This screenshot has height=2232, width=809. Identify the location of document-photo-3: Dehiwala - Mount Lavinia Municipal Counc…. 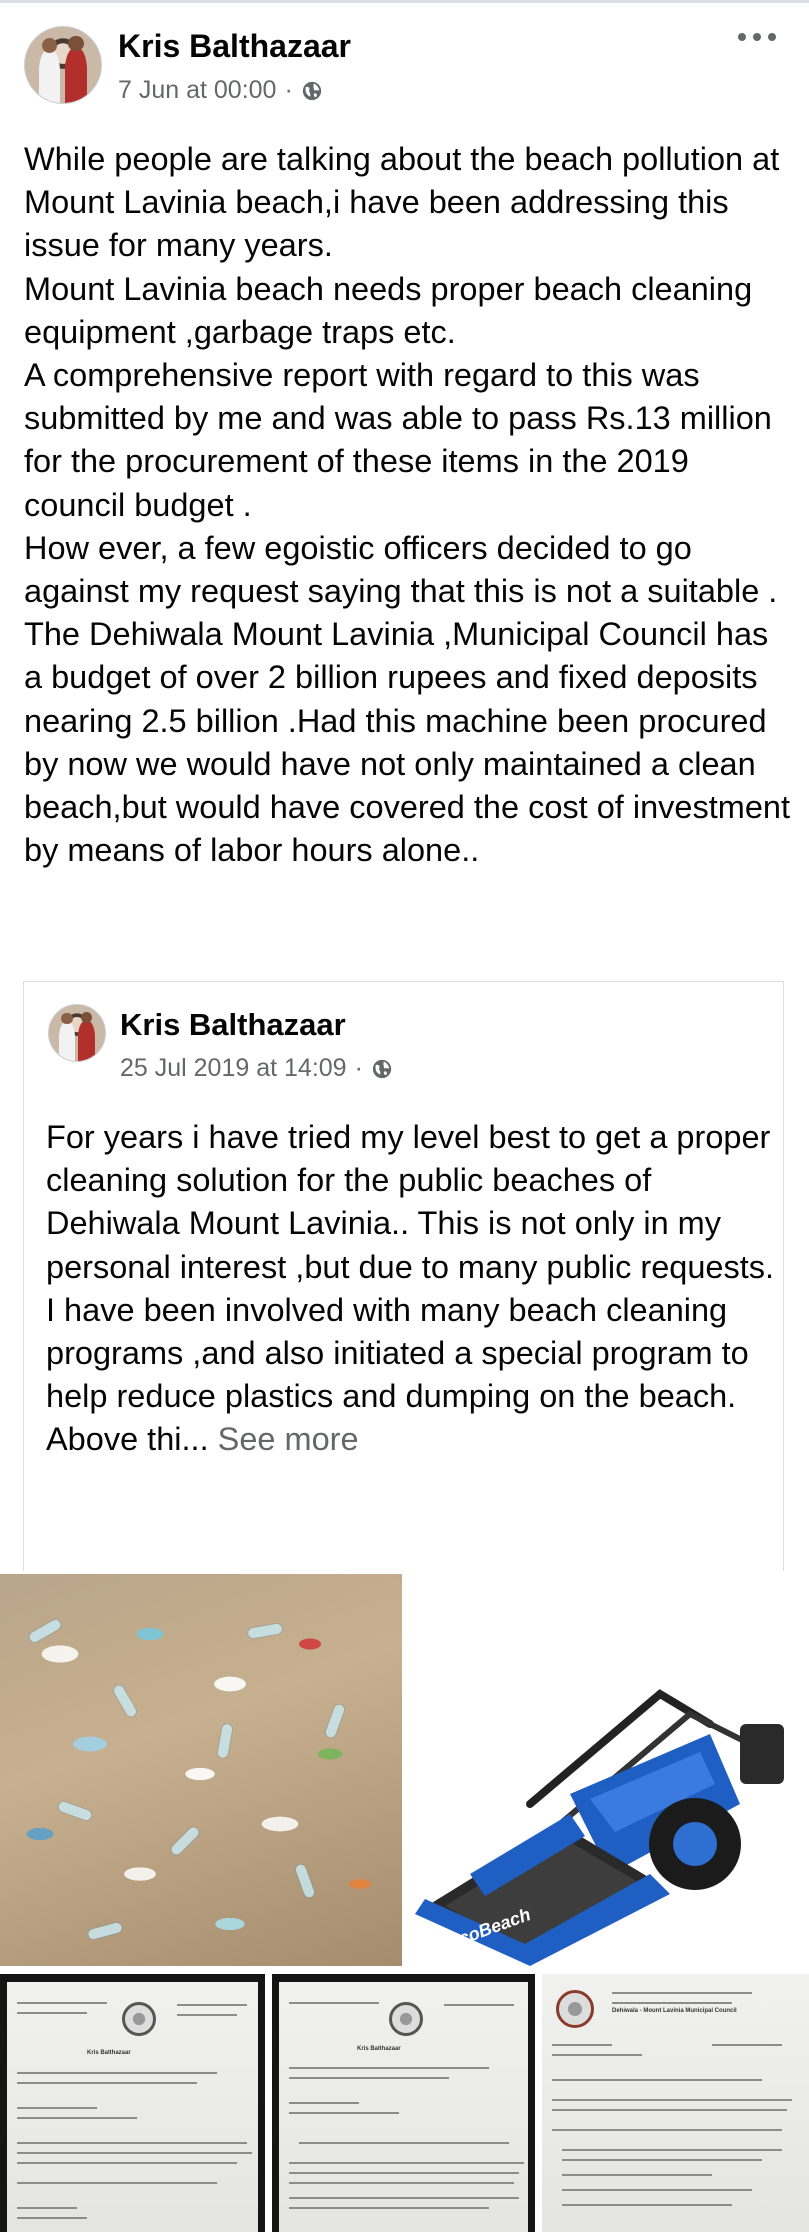
(675, 2103).